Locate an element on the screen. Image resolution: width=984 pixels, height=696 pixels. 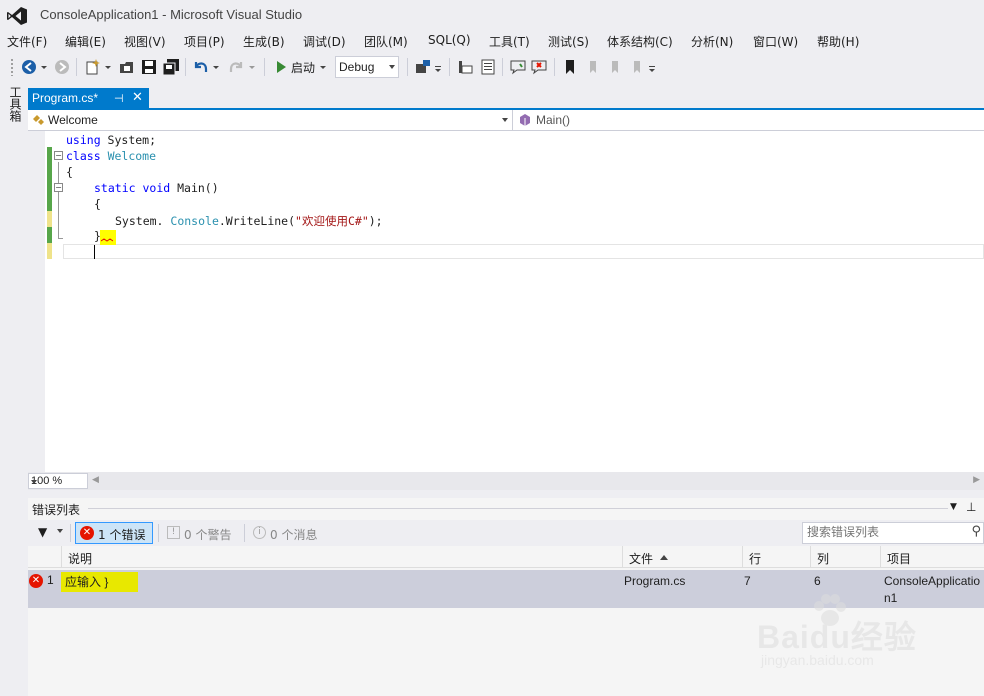
column-label: 说明 is located at coordinates (80, 559).